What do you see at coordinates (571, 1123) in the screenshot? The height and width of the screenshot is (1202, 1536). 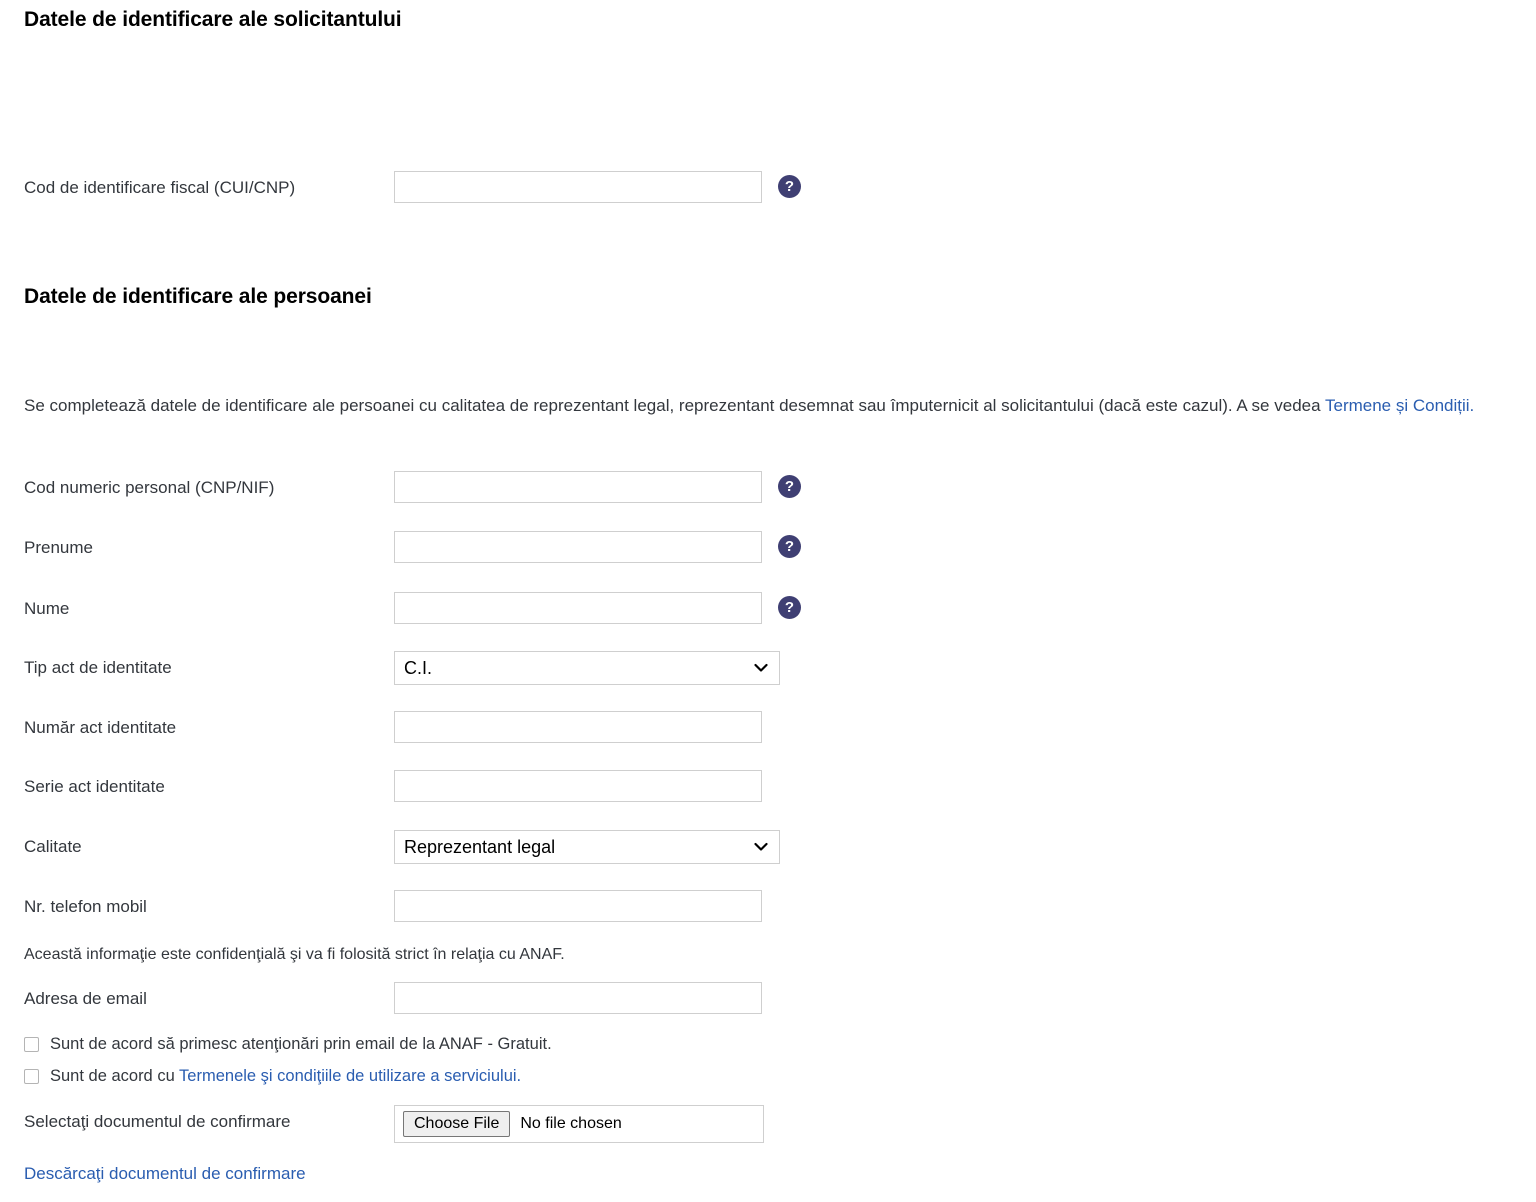 I see `file-status-text: No file chosen` at bounding box center [571, 1123].